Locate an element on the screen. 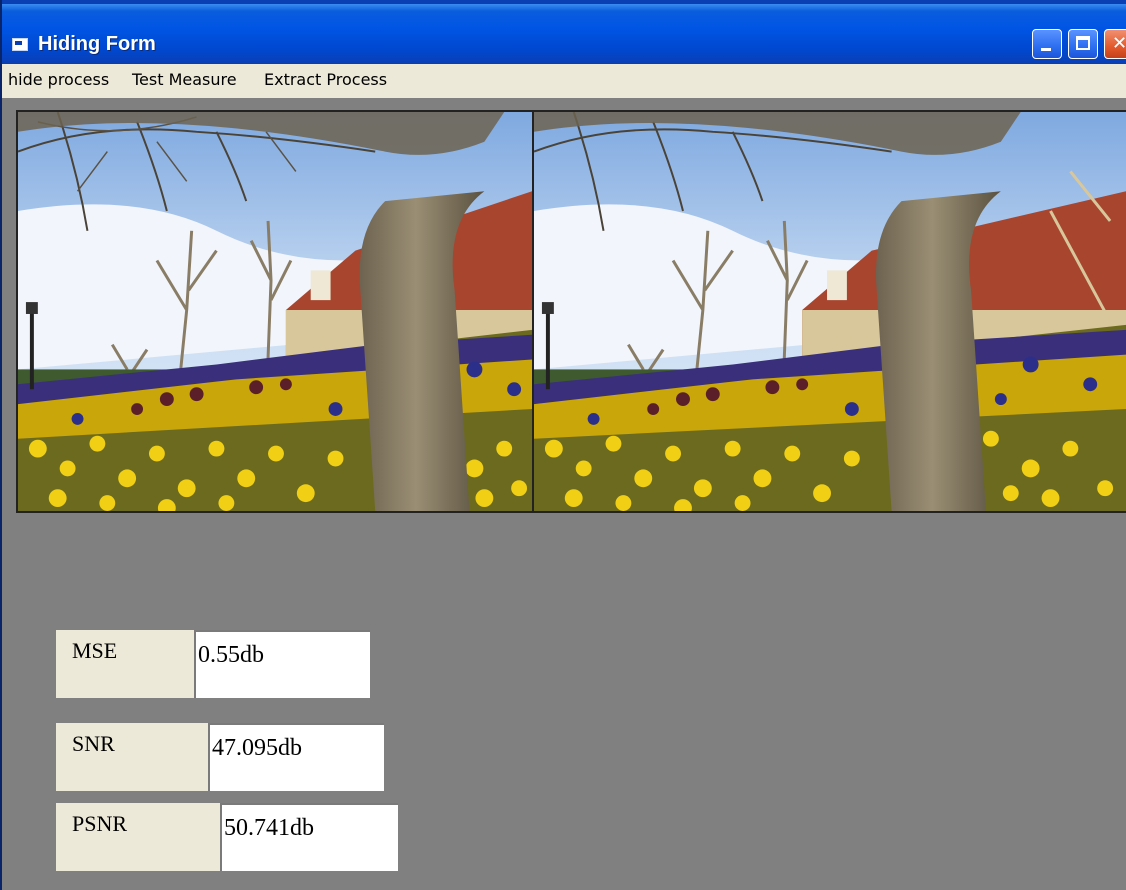  psnr-label: PSNR is located at coordinates (100, 823).